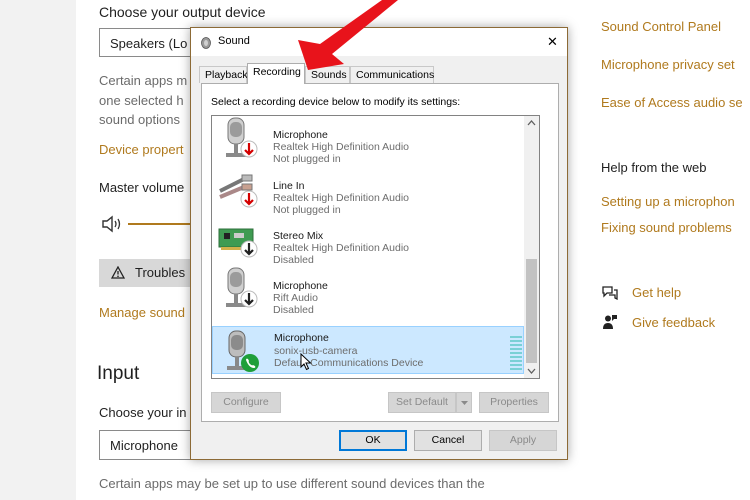  I want to click on ease-of-access-audio-link: Ease of Access audio se, so click(672, 102).